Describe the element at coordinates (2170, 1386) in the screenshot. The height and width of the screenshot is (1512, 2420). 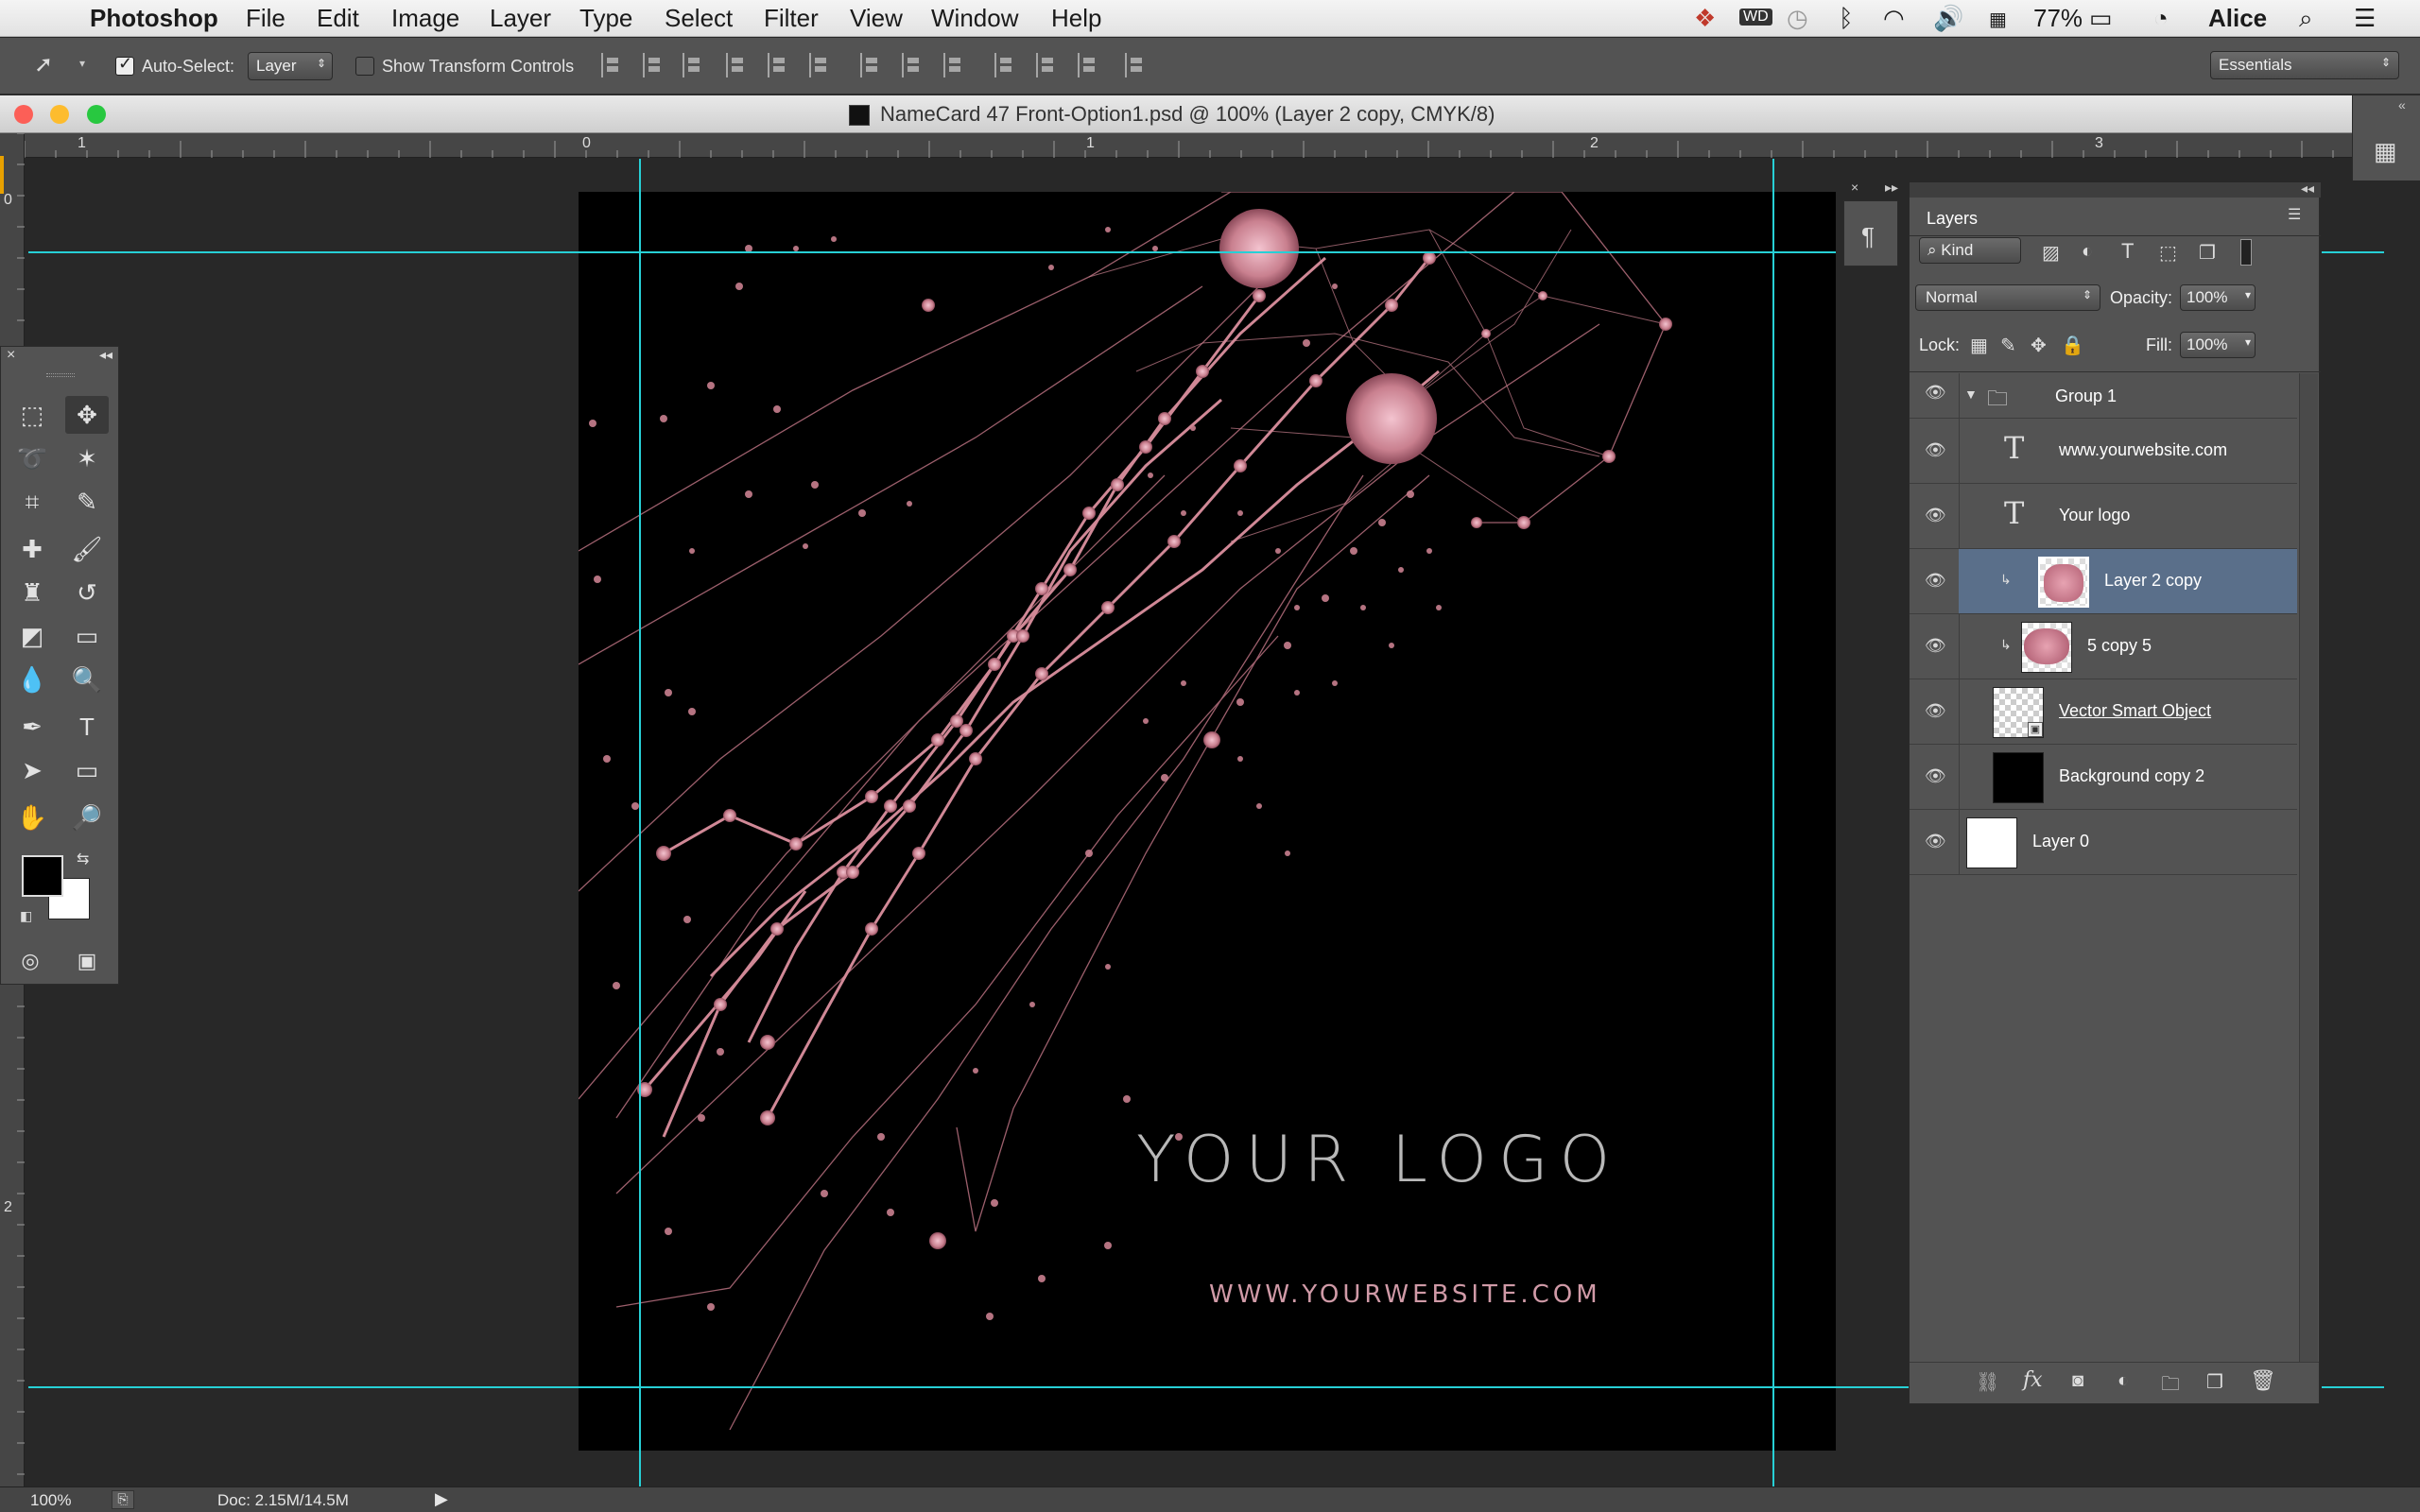
I see `new-group-folder-icon: 🗀` at that location.